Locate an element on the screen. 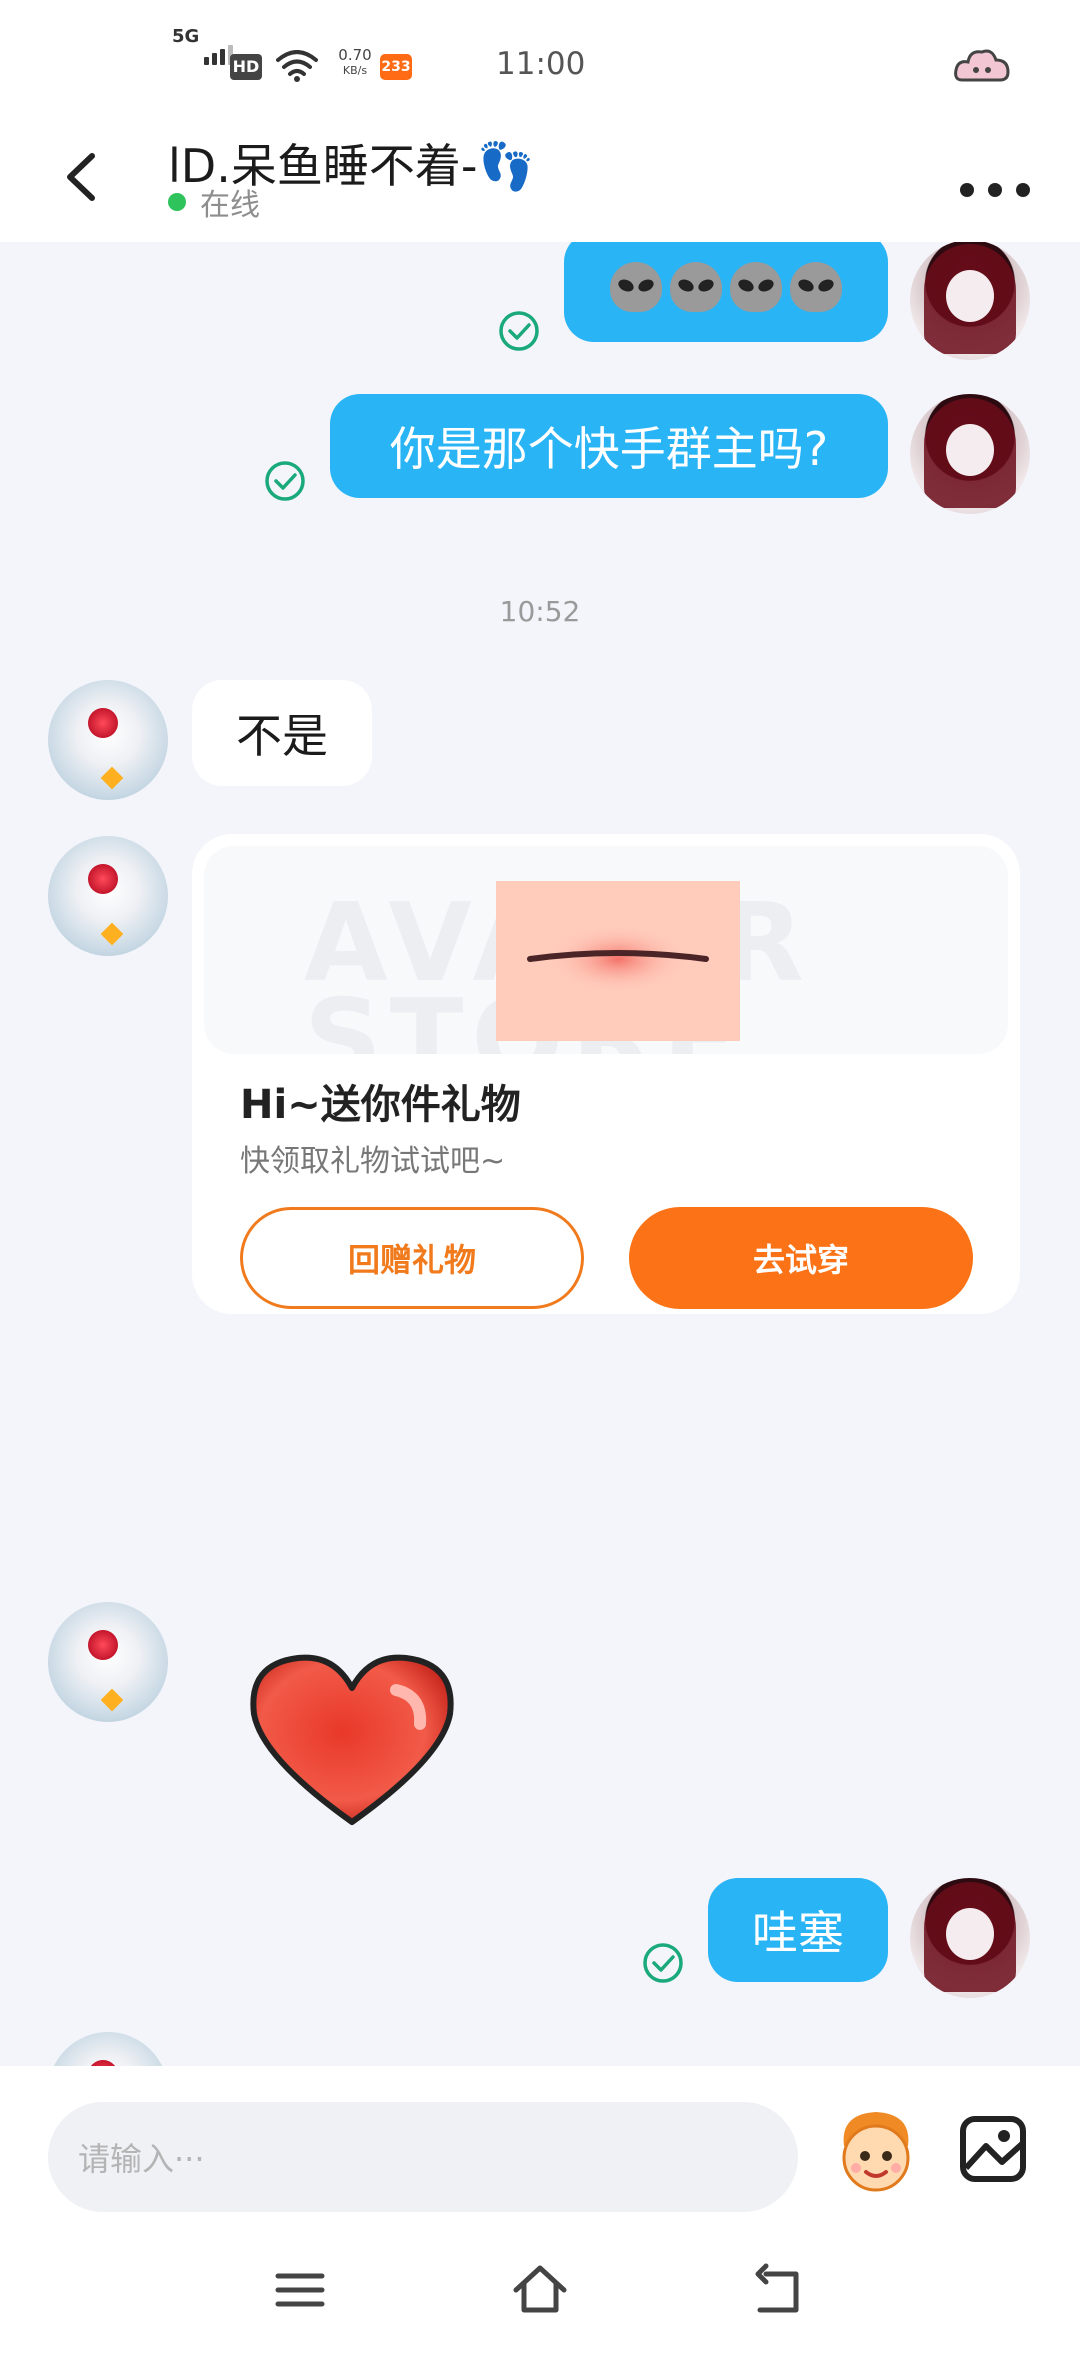  network-speed: 0.70 KB/s is located at coordinates (355, 63).